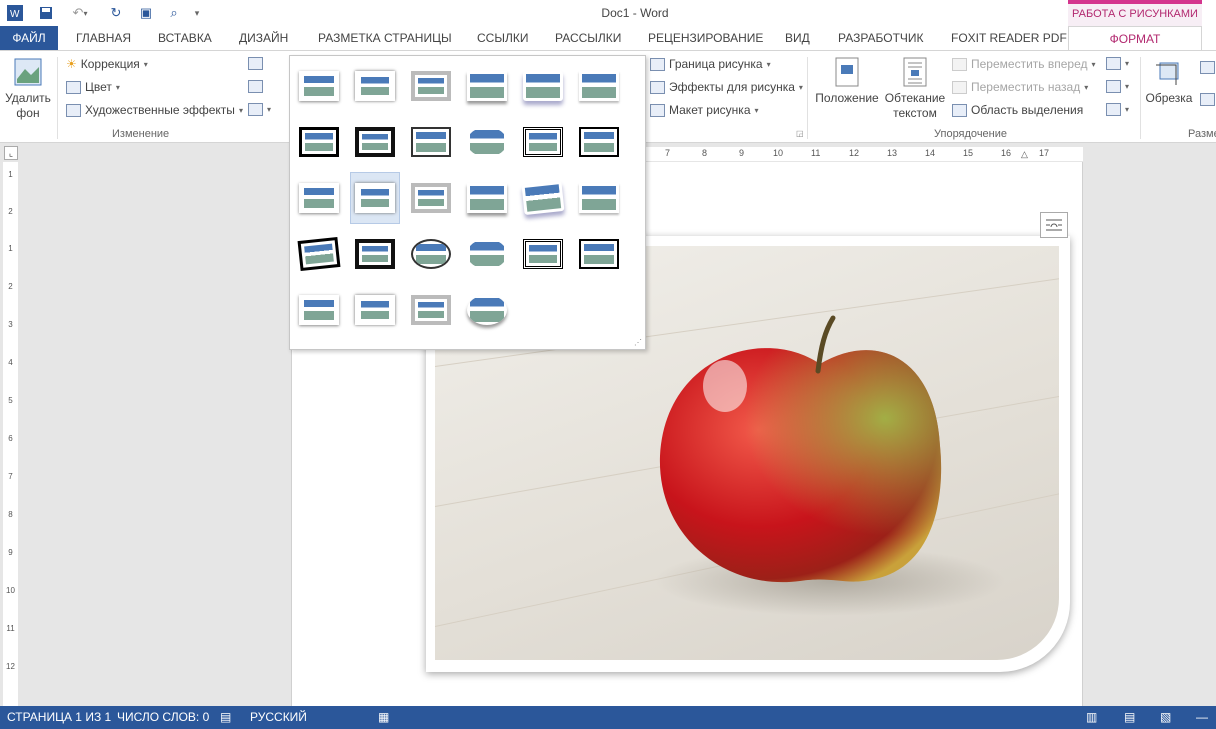 The image size is (1216, 729). What do you see at coordinates (255, 63) in the screenshot?
I see `compress-pictures-icon` at bounding box center [255, 63].